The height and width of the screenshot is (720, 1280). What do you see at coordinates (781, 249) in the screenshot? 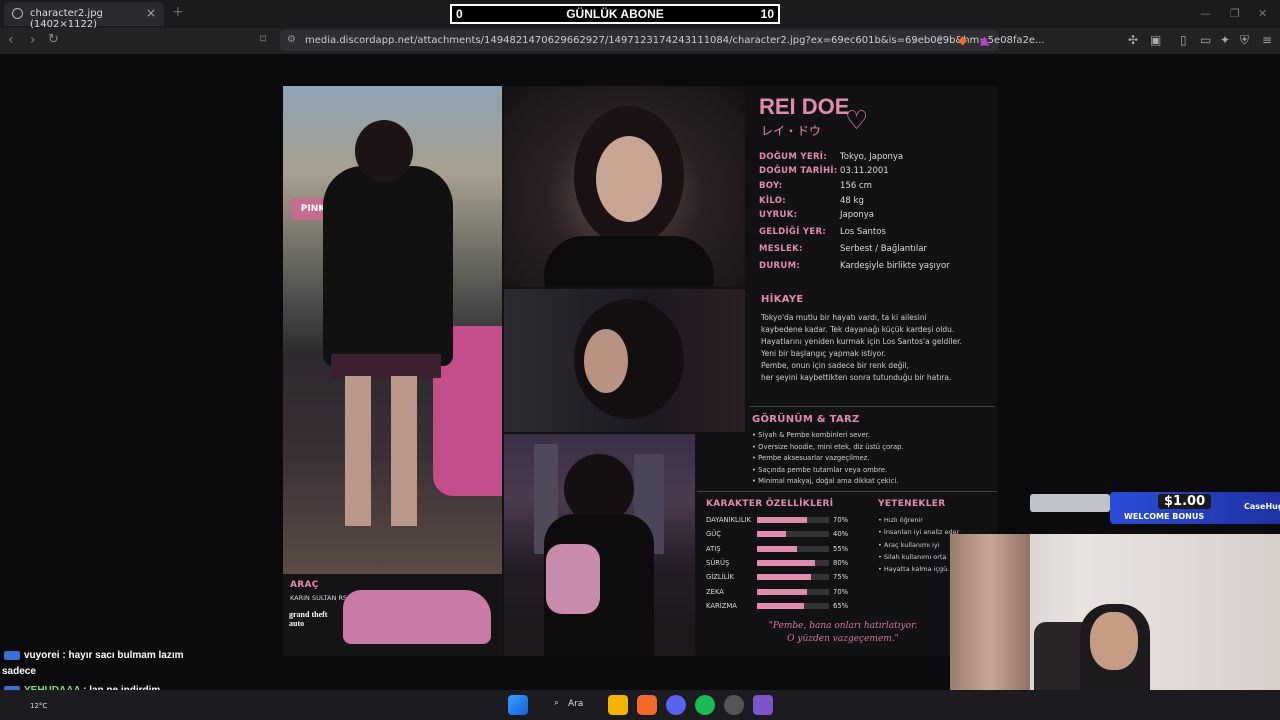
I see `info-label: MESLEK:` at bounding box center [781, 249].